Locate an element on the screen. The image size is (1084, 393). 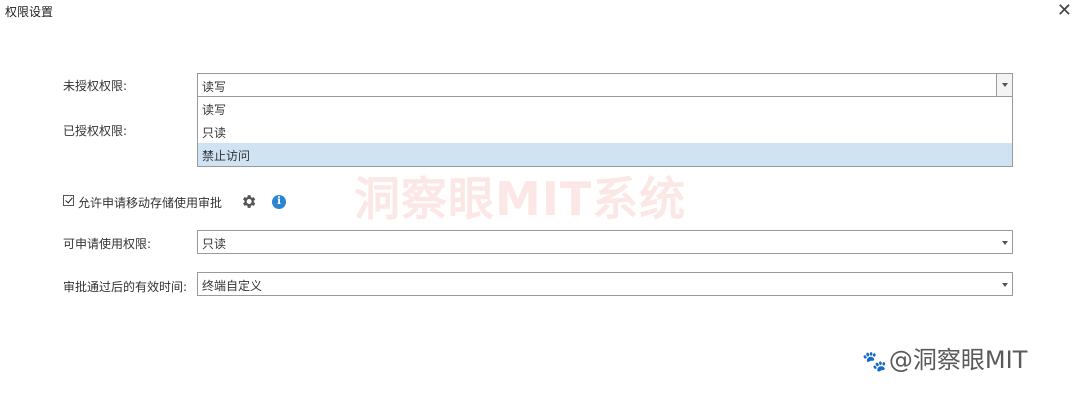
requestable-permission-value: 只读 is located at coordinates (214, 244).